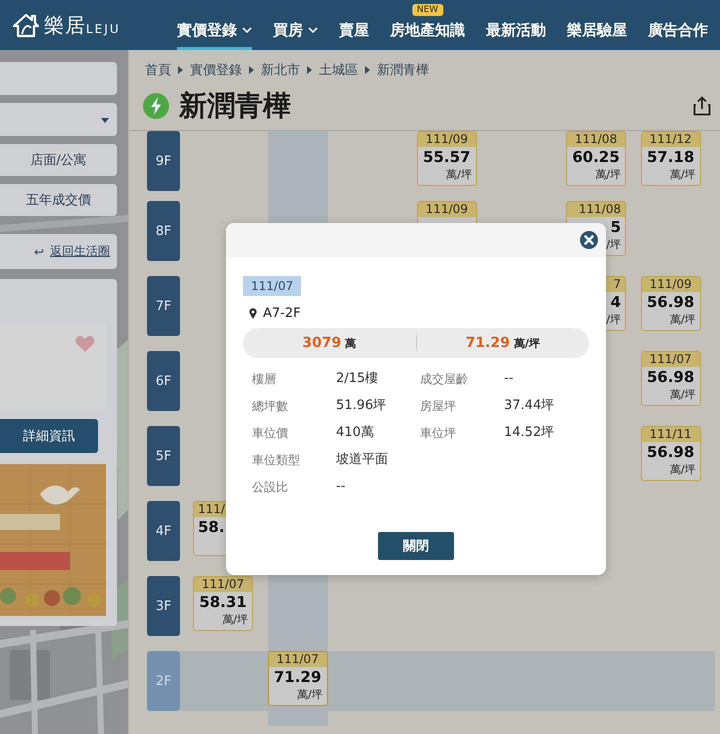 The height and width of the screenshot is (734, 720). Describe the element at coordinates (358, 379) in the screenshot. I see `detail-value: 2/15樓` at that location.